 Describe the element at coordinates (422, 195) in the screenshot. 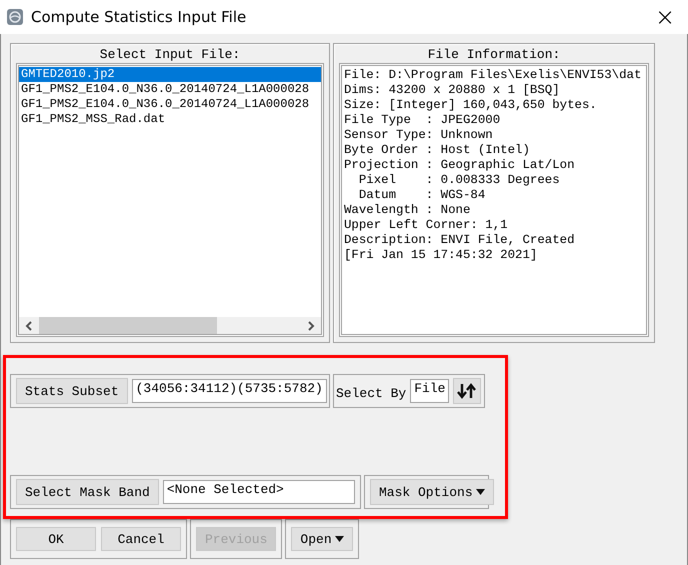

I see `info-line: Datum : WGS-84` at that location.